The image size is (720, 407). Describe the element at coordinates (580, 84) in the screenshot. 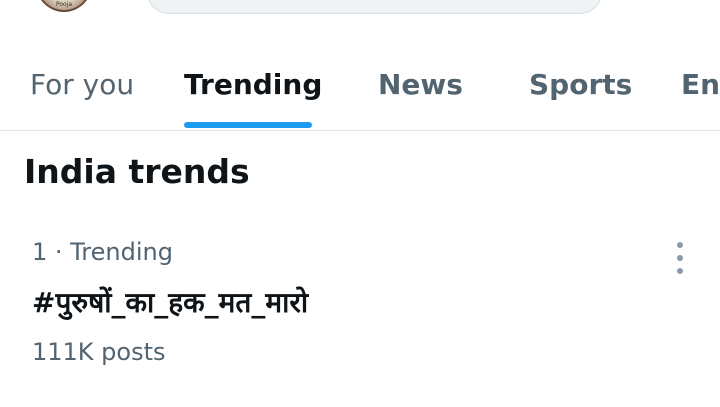

I see `tab-sports: Sports` at that location.